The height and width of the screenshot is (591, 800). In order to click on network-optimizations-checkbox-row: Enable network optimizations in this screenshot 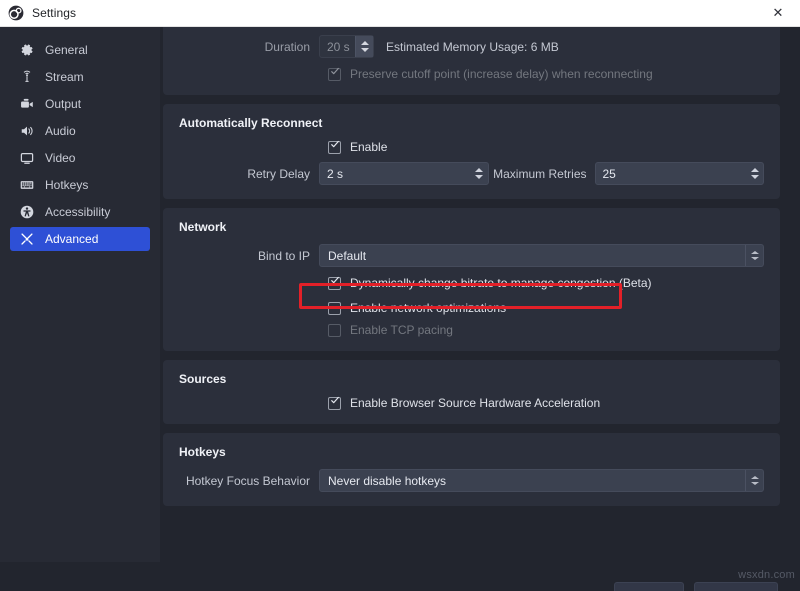, I will do `click(471, 308)`.